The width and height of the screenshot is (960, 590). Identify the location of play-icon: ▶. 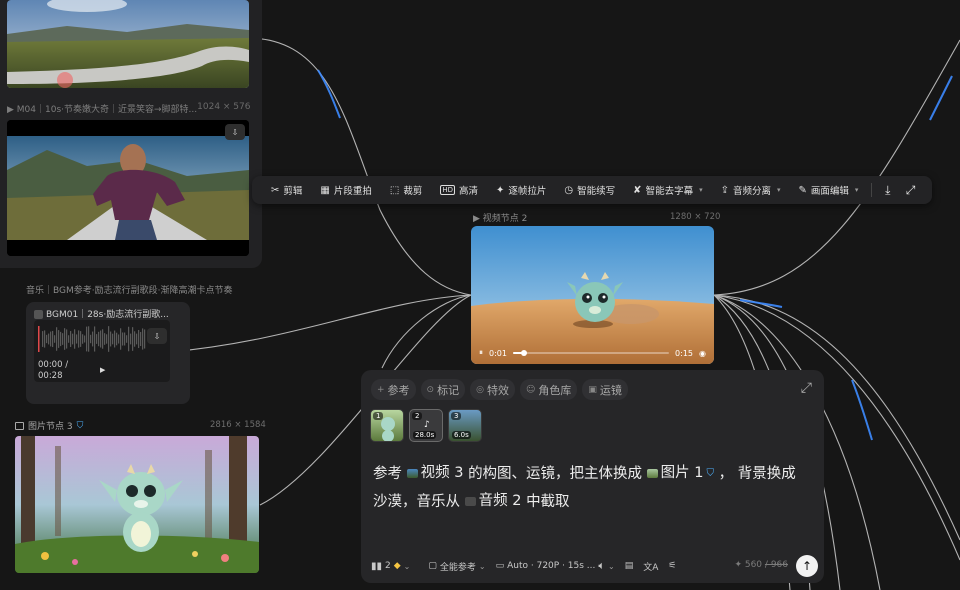
(102, 370).